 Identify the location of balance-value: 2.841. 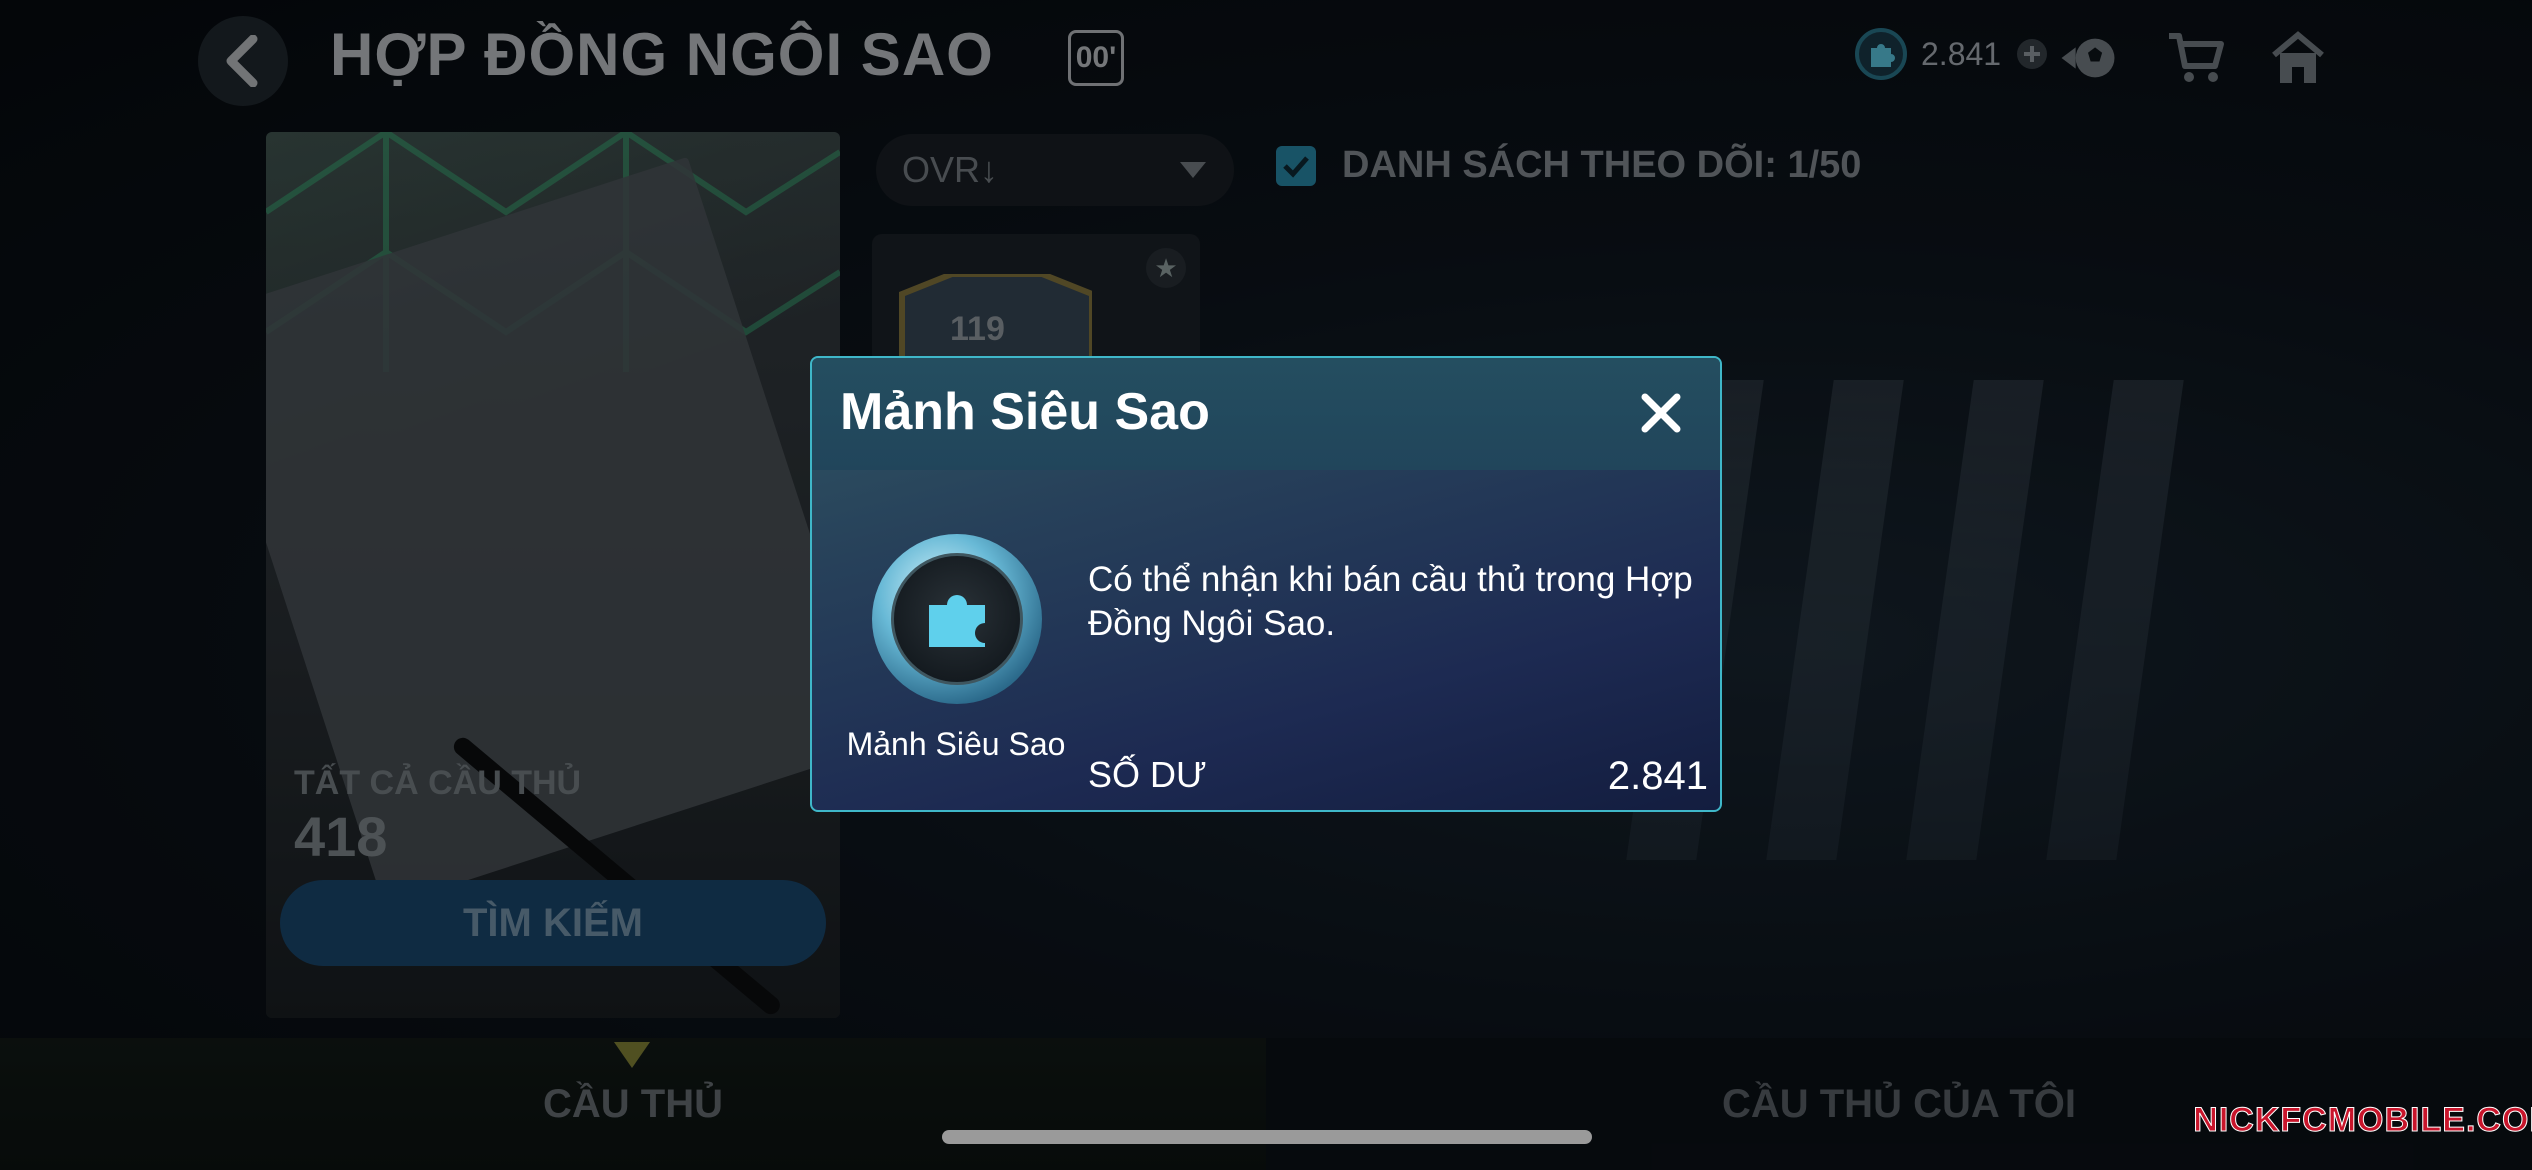
(1657, 776).